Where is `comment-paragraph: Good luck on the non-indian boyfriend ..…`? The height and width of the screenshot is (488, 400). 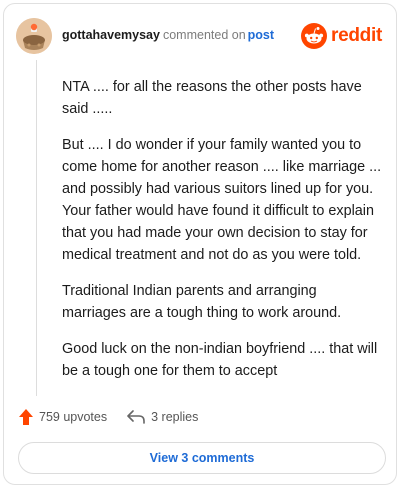 comment-paragraph: Good luck on the non-indian boyfriend ..… is located at coordinates (220, 360).